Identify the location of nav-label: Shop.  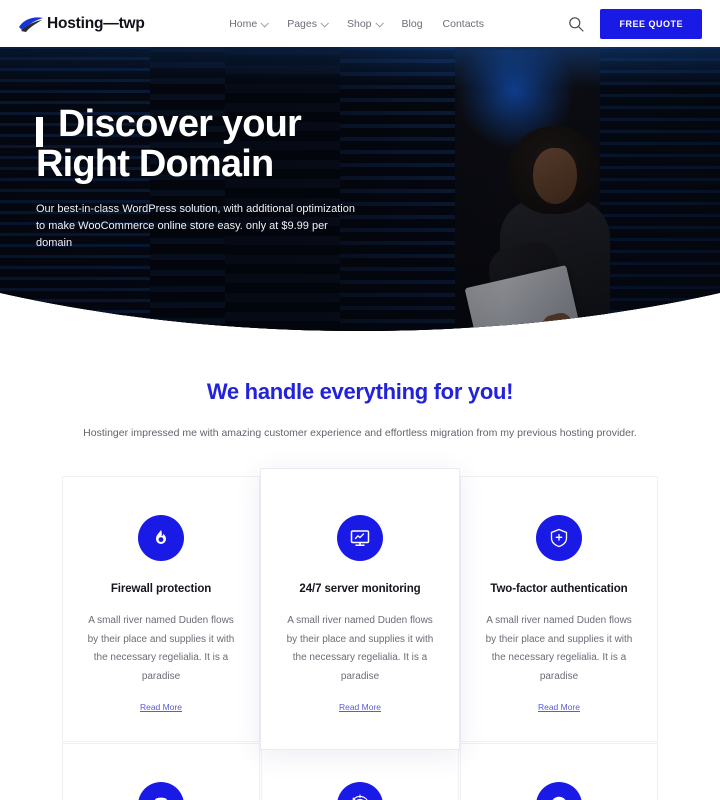
(359, 23).